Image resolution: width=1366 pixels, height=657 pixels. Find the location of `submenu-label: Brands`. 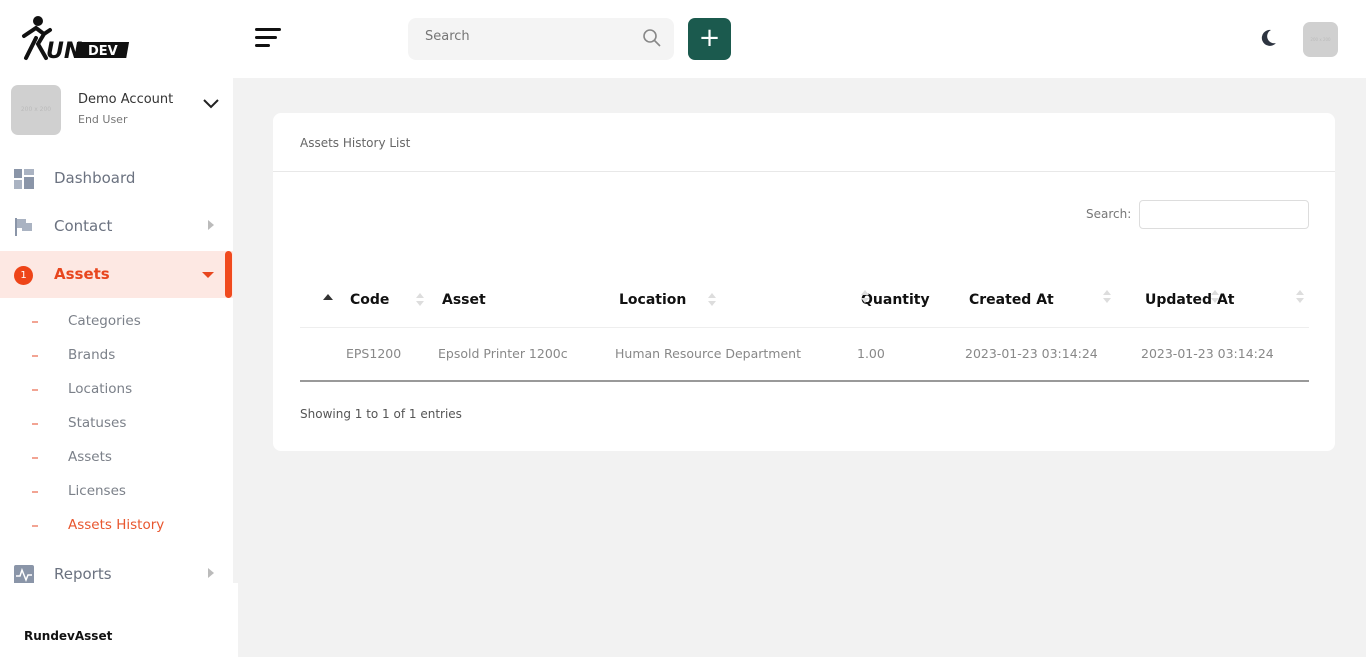

submenu-label: Brands is located at coordinates (92, 355).